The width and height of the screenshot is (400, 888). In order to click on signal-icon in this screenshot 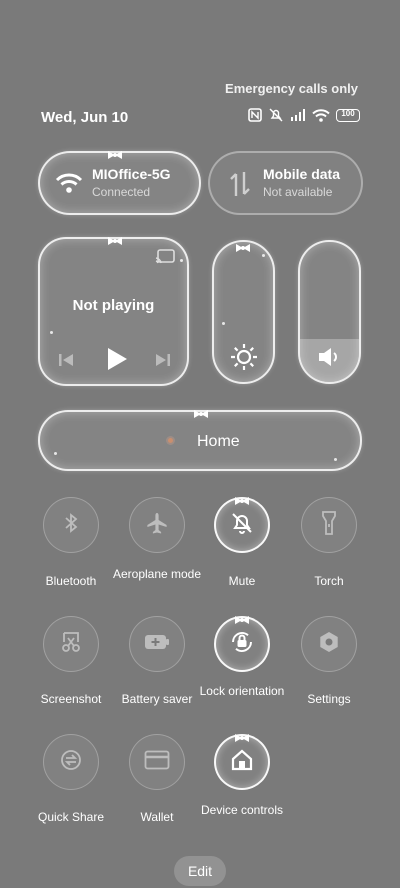, I will do `click(298, 115)`.